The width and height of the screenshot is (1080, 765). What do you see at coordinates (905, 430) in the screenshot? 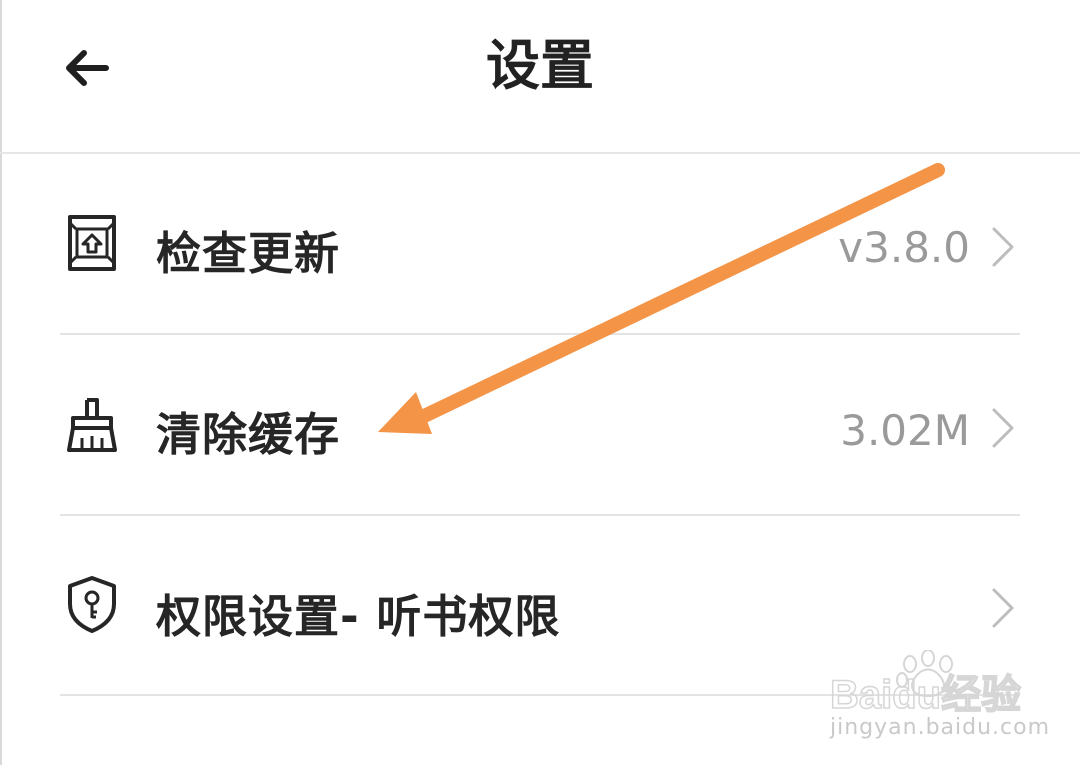
I see `cache-size-value: 3.02M` at bounding box center [905, 430].